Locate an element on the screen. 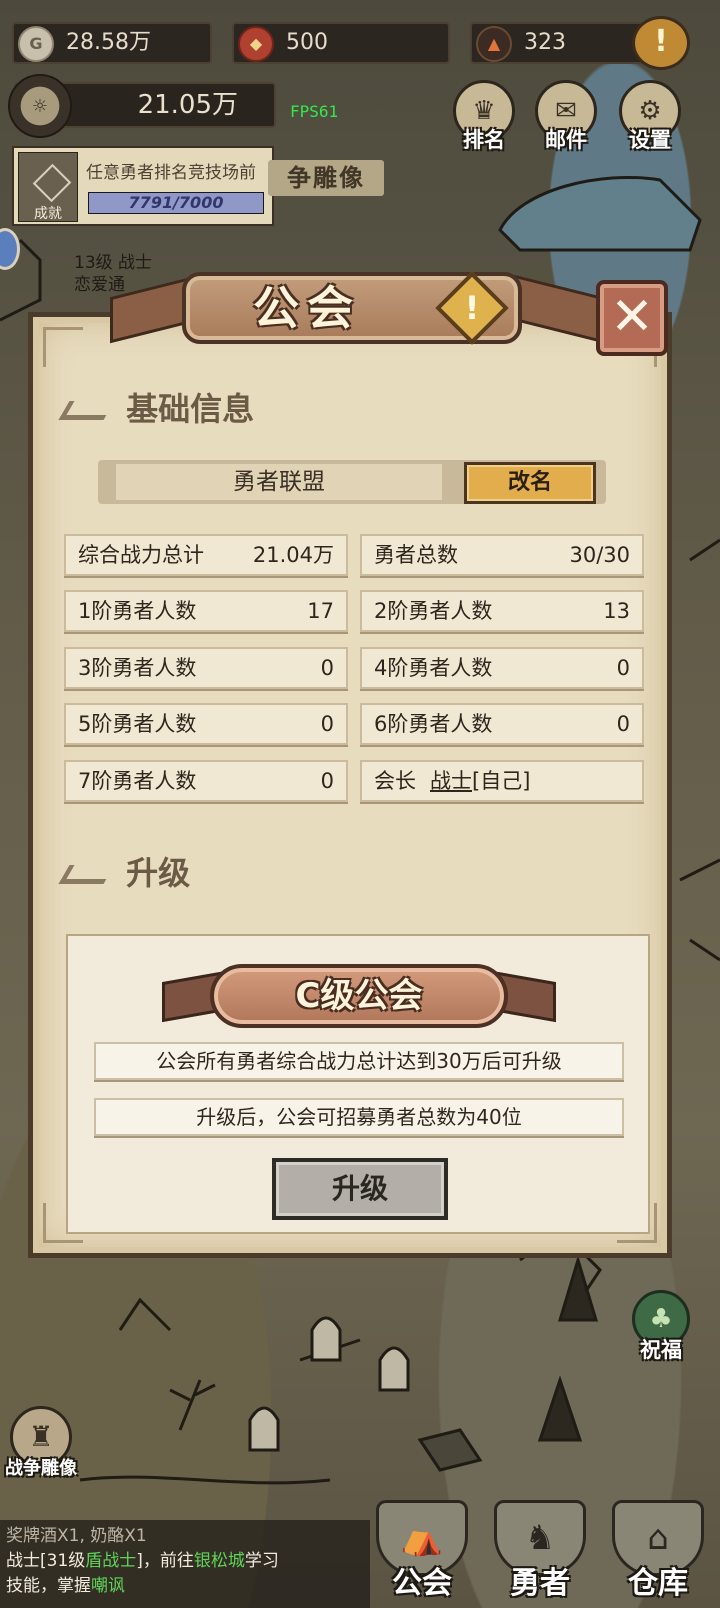  quest-progress-text: 7791/7000 is located at coordinates (176, 202).